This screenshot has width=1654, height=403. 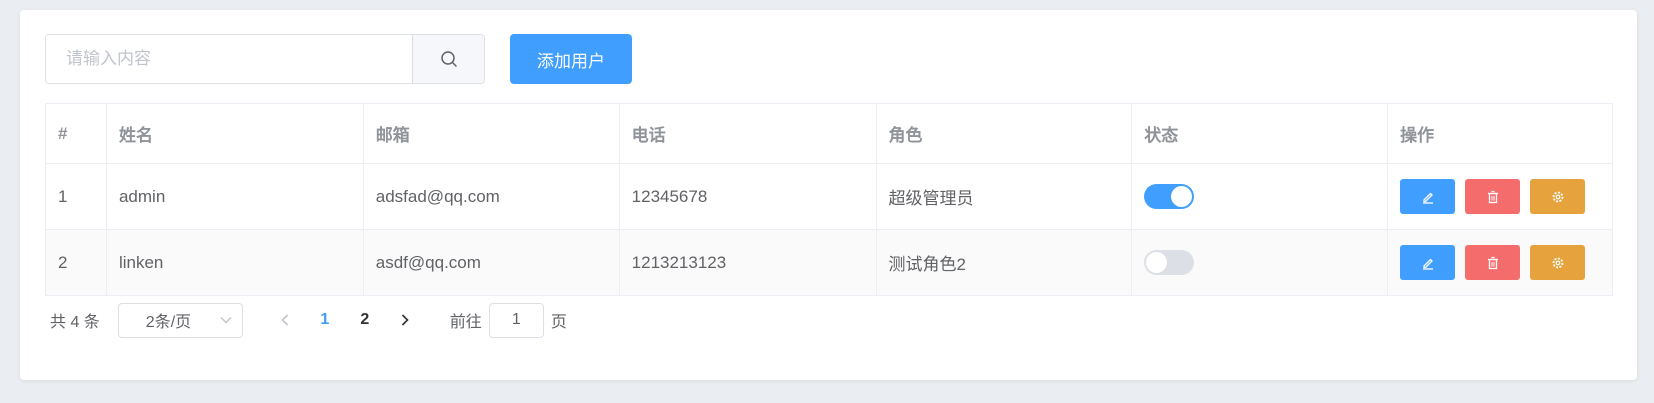 I want to click on add-user-button: 添加用户, so click(x=571, y=59).